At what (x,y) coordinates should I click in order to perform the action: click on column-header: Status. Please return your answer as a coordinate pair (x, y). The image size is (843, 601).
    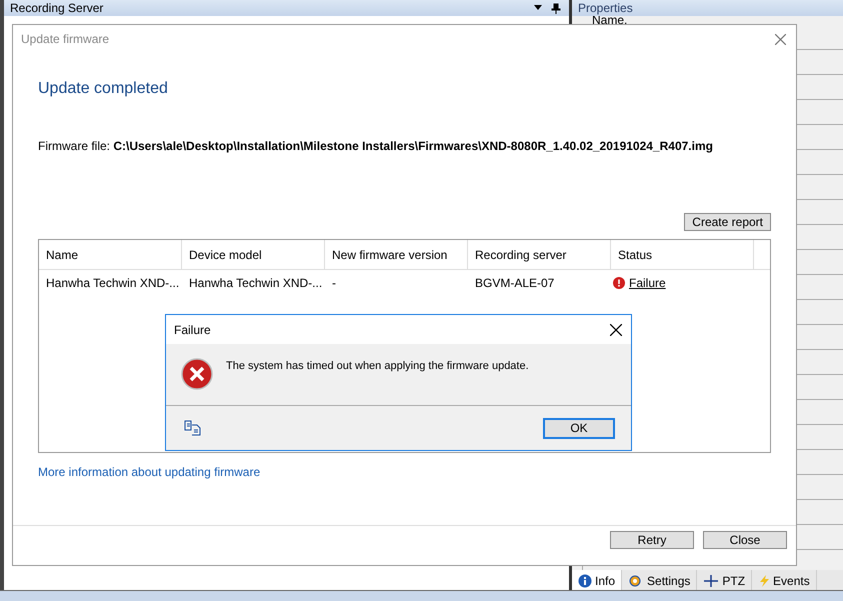
    Looking at the image, I should click on (682, 254).